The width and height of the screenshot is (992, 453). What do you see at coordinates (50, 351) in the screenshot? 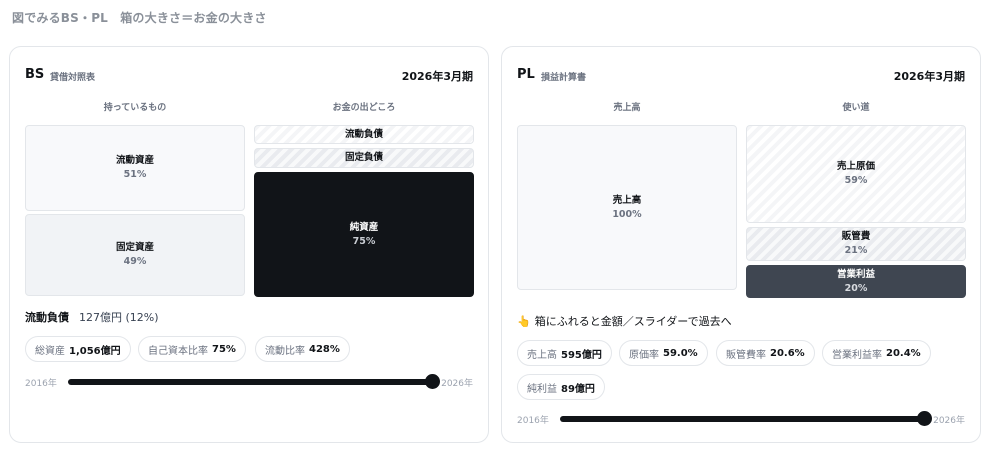
I see `metric-label: 総資産` at bounding box center [50, 351].